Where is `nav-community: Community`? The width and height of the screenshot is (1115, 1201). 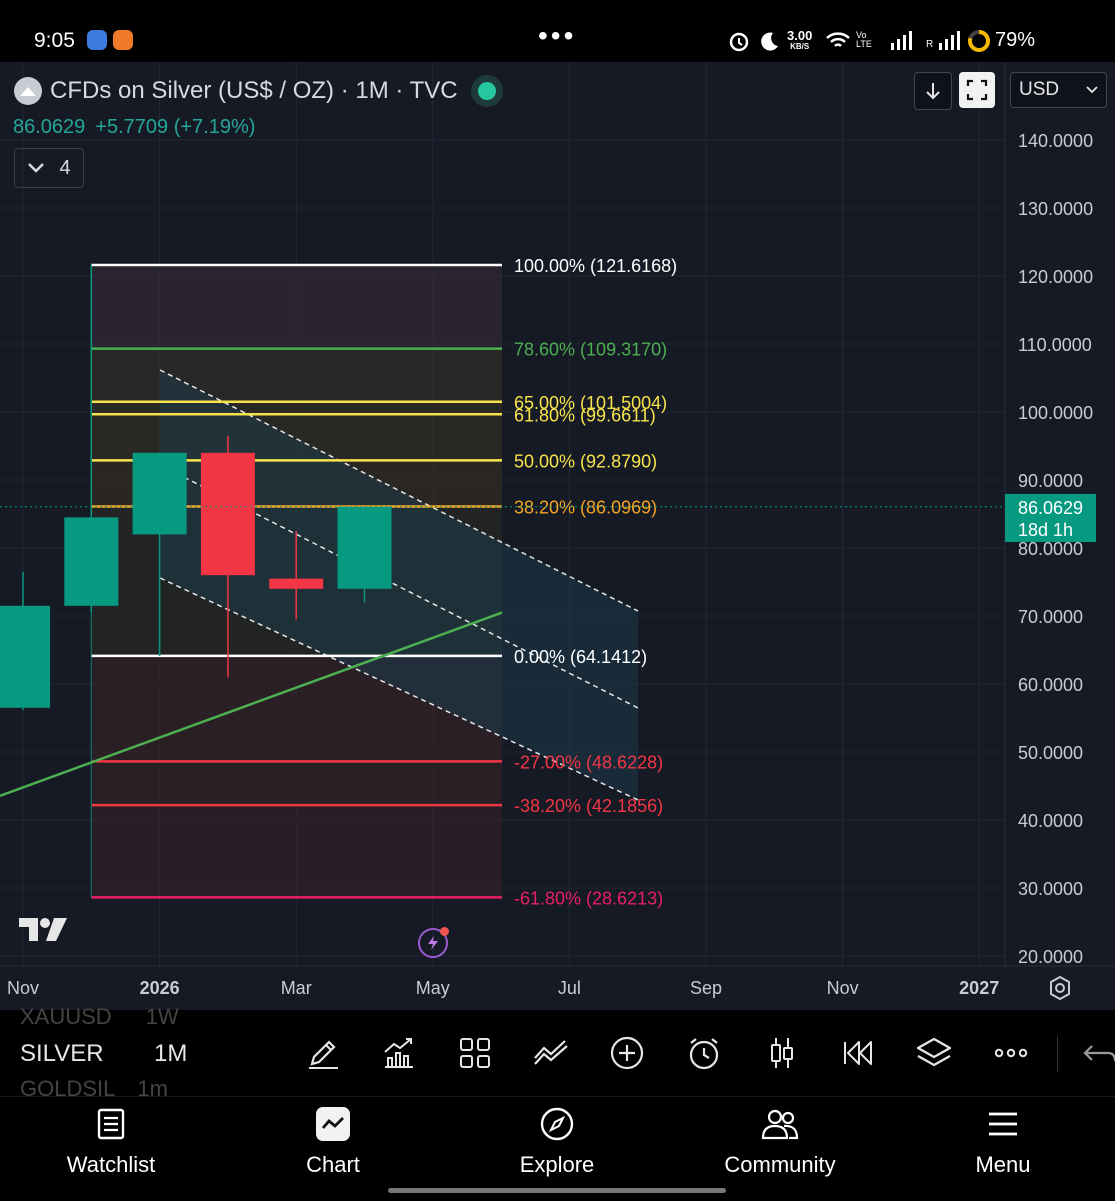 nav-community: Community is located at coordinates (780, 1141).